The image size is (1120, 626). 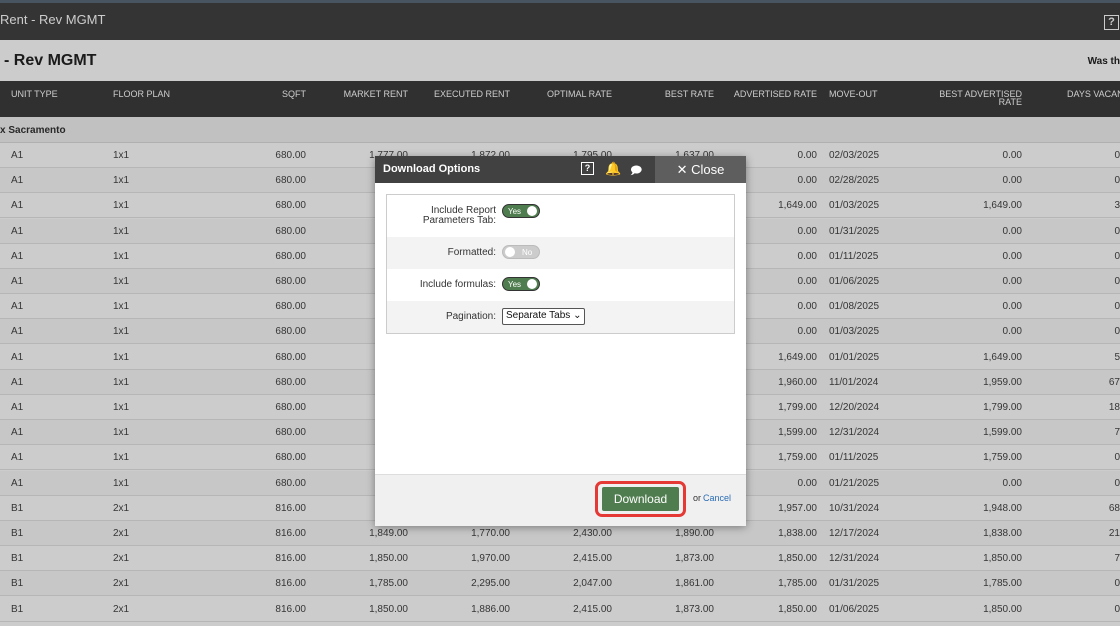 I want to click on option-pagination: Pagination: Separate Tabs ⌄, so click(x=560, y=317).